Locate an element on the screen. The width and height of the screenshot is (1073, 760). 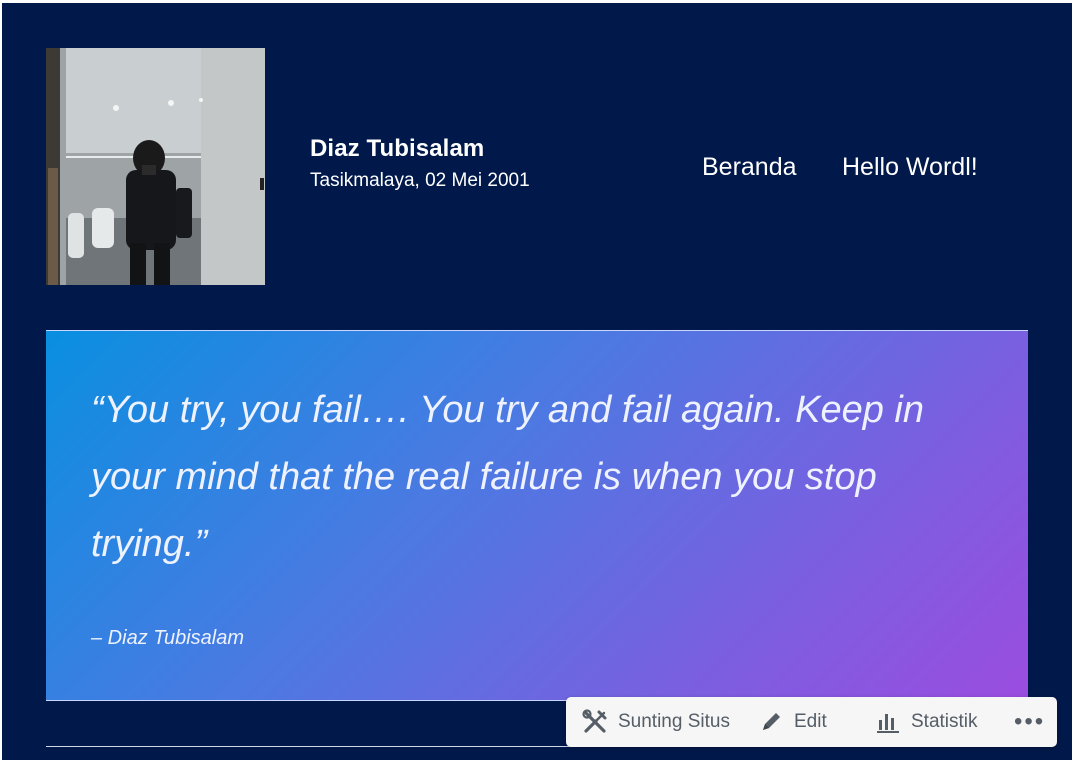
edit-post-label: Edit is located at coordinates (810, 721).